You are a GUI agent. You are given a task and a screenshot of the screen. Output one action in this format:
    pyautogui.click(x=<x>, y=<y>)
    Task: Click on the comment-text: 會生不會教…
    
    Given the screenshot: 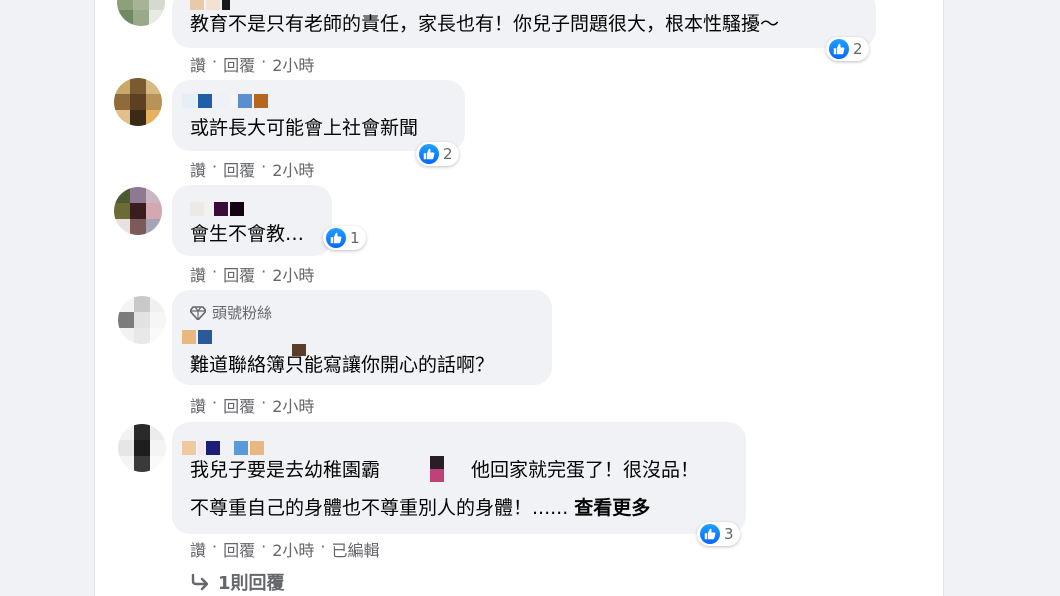 What is the action you would take?
    pyautogui.click(x=247, y=234)
    